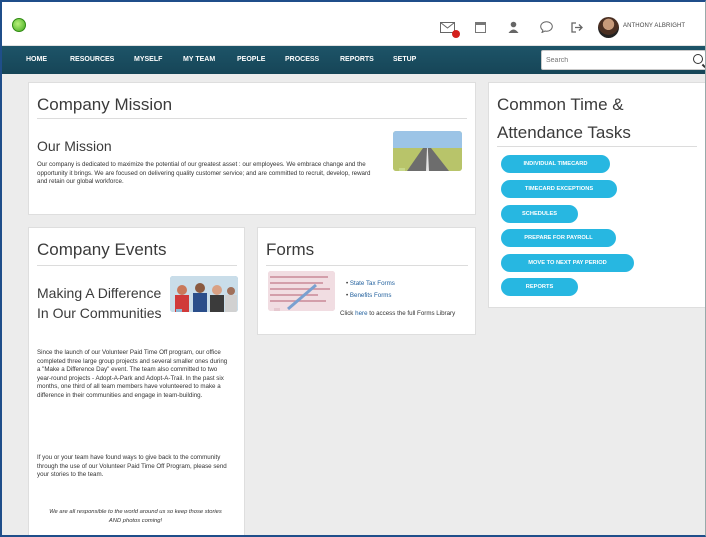 Image resolution: width=706 pixels, height=537 pixels. What do you see at coordinates (559, 189) in the screenshot?
I see `timecard-exceptions-button: TIMECARD EXCEPTIONS` at bounding box center [559, 189].